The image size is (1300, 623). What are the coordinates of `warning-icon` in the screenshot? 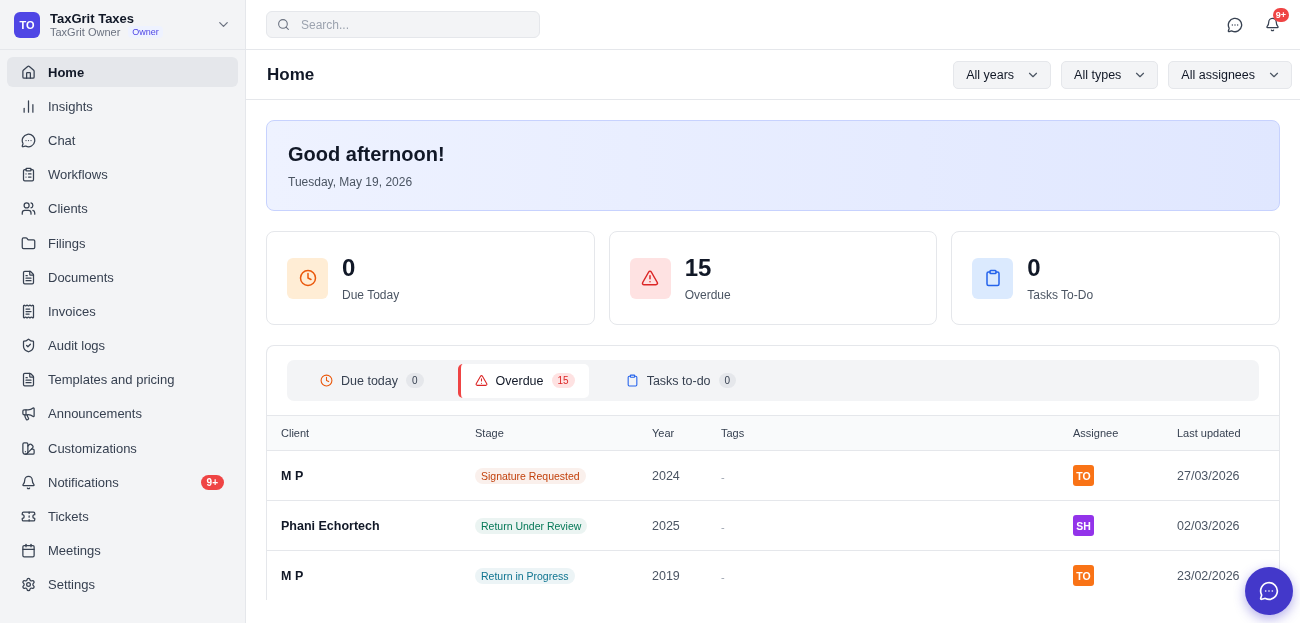 It's located at (481, 380).